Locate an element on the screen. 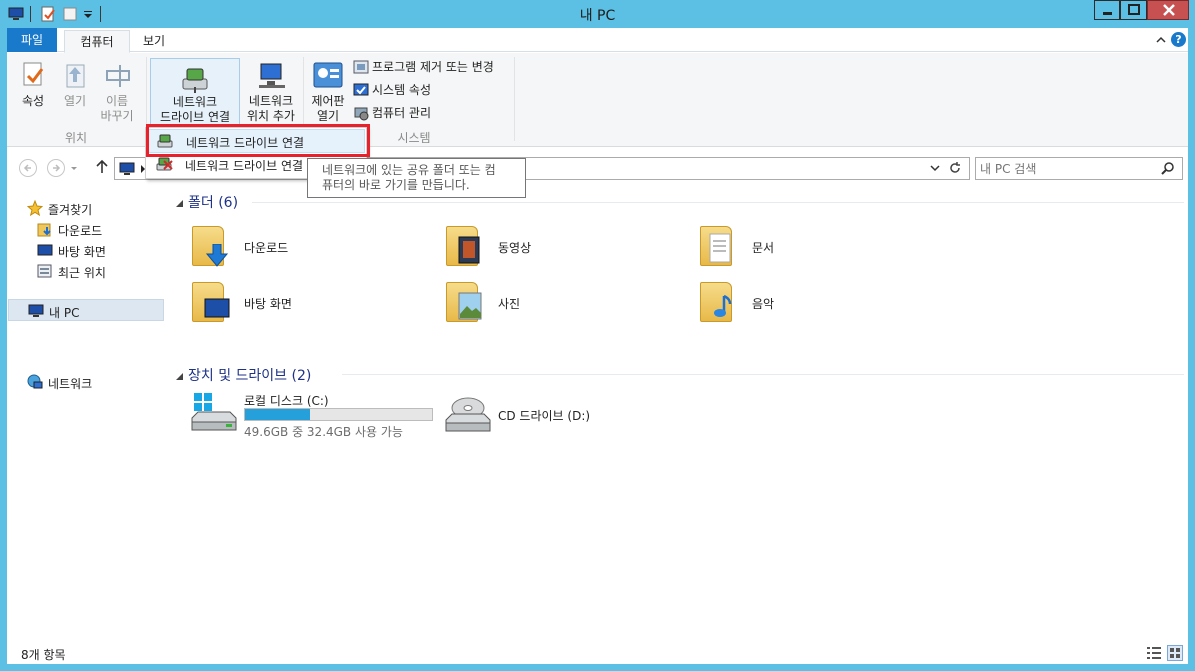  uninstall-program-button: 프로그램 제거 또는 변경 is located at coordinates (433, 68).